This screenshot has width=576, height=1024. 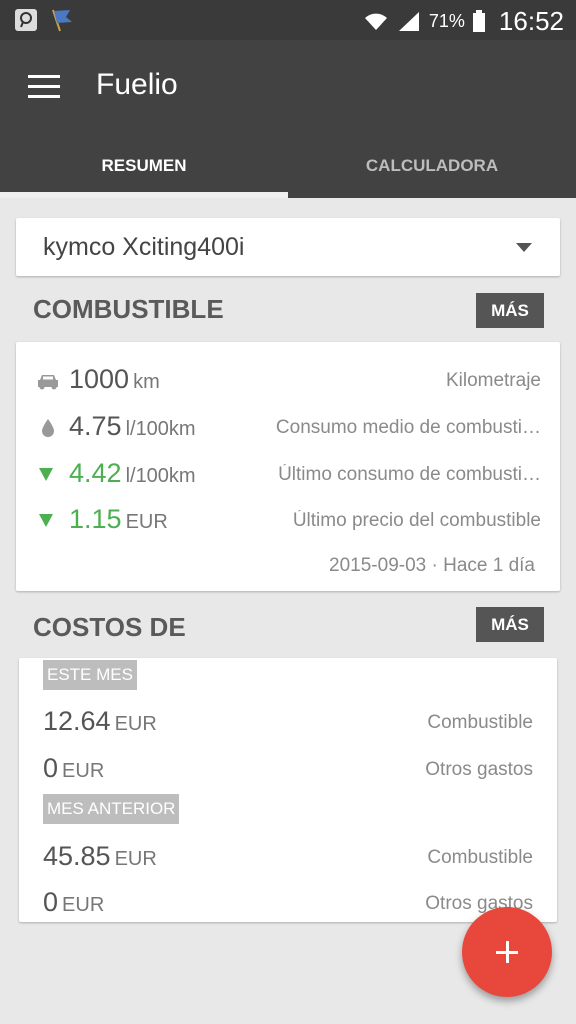 What do you see at coordinates (510, 310) in the screenshot?
I see `fuel-more-button: MÁS` at bounding box center [510, 310].